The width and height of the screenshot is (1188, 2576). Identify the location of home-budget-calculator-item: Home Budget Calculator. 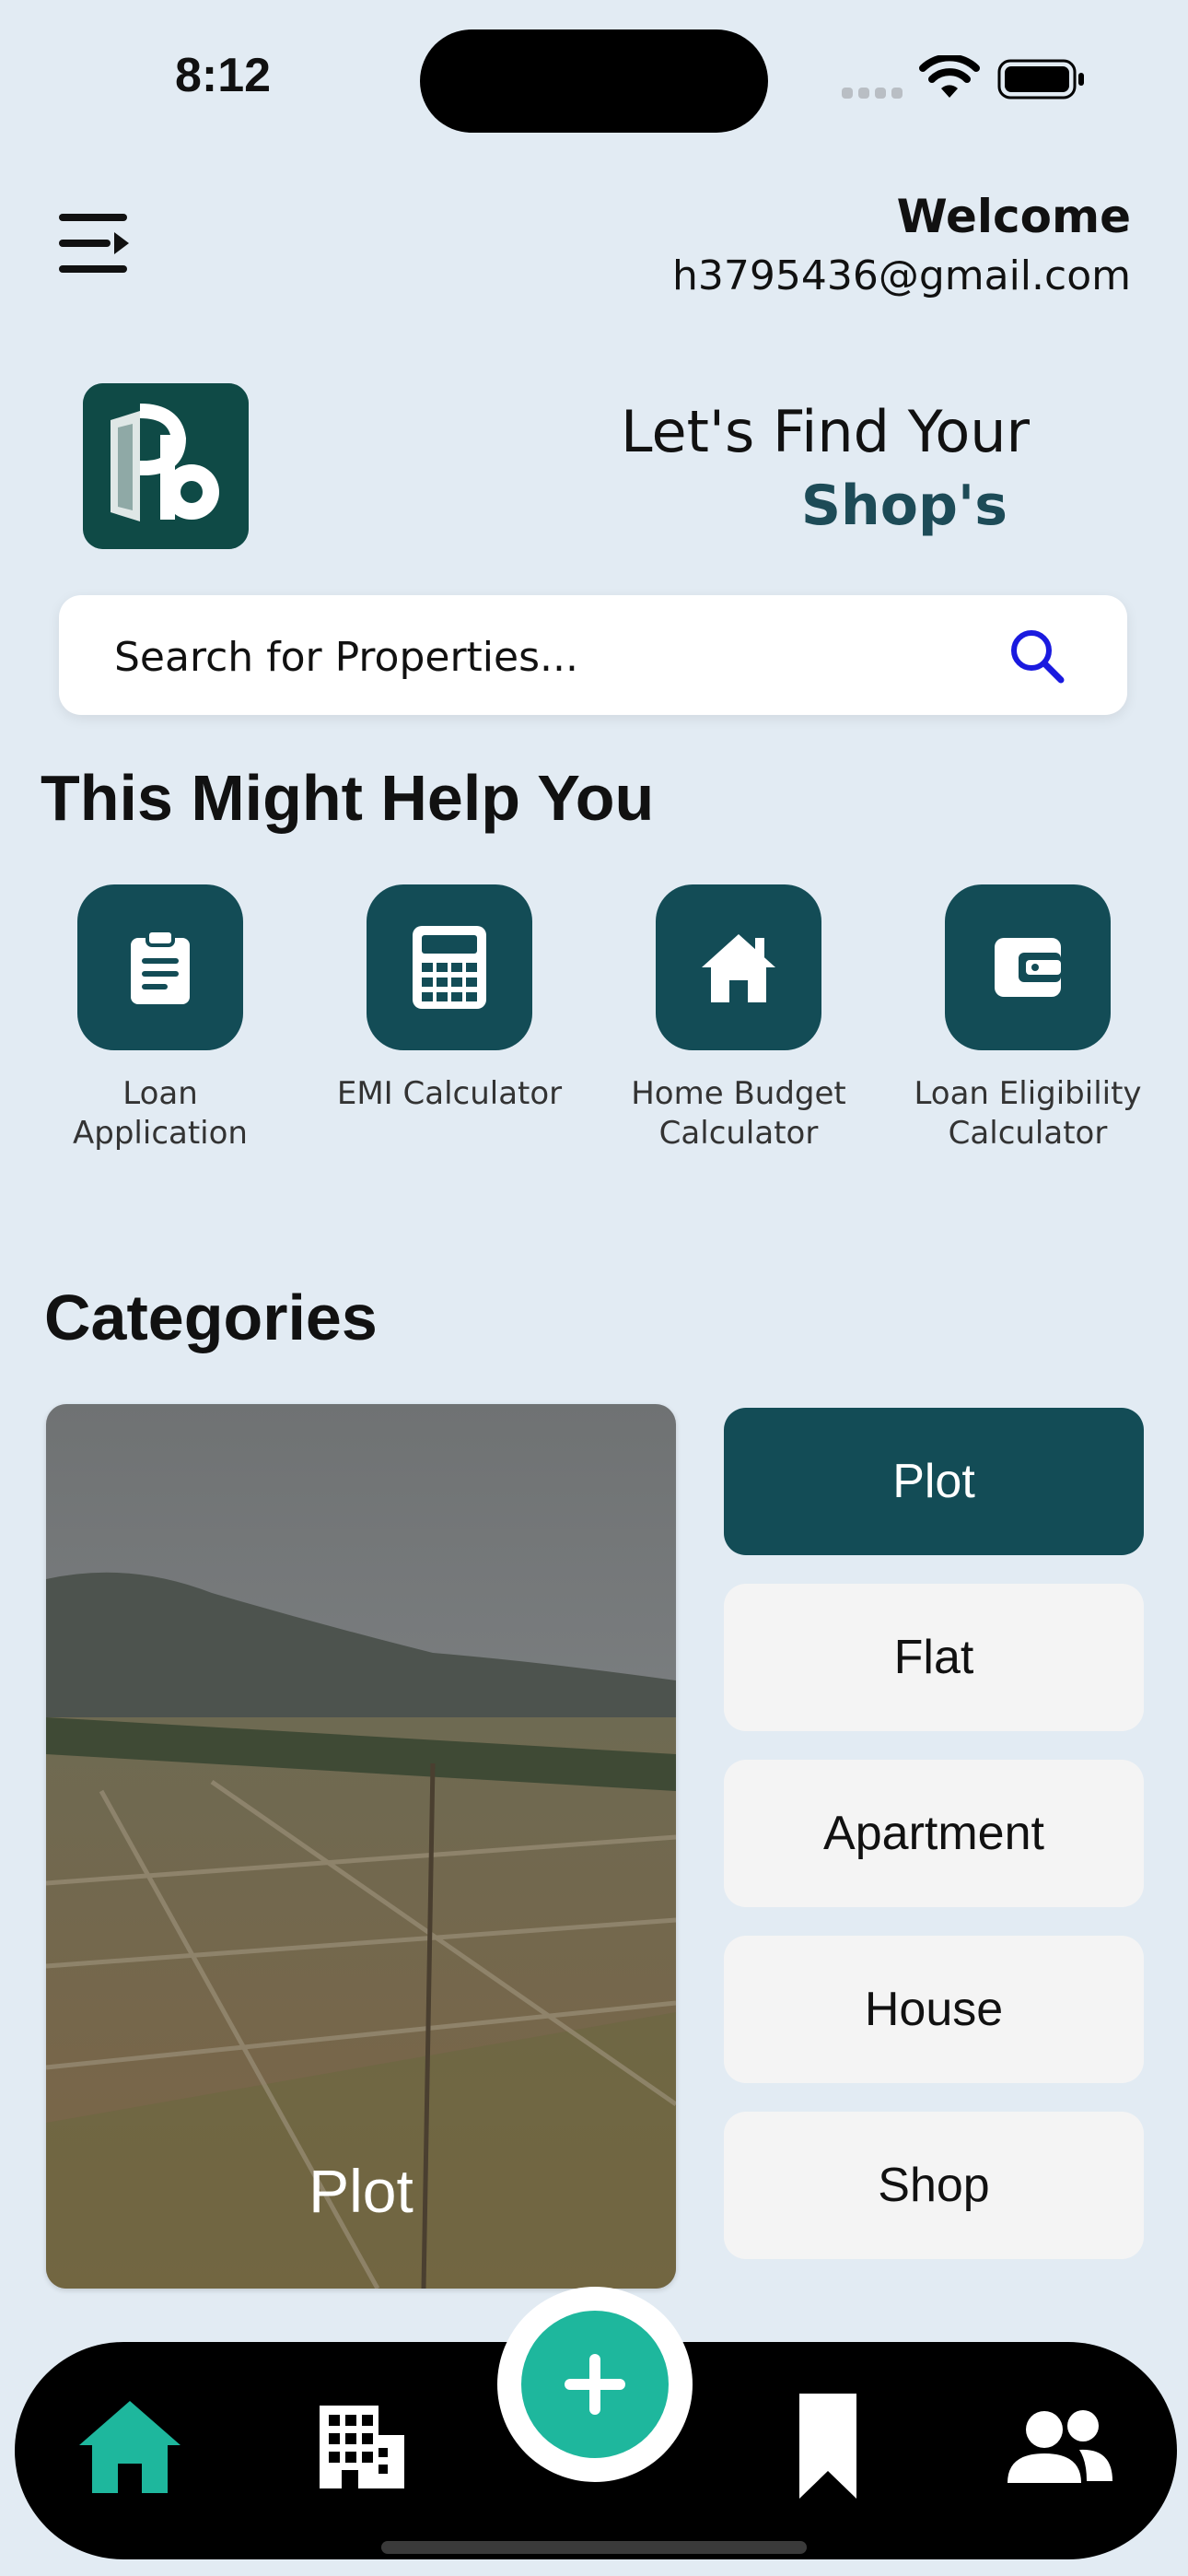
(738, 1019).